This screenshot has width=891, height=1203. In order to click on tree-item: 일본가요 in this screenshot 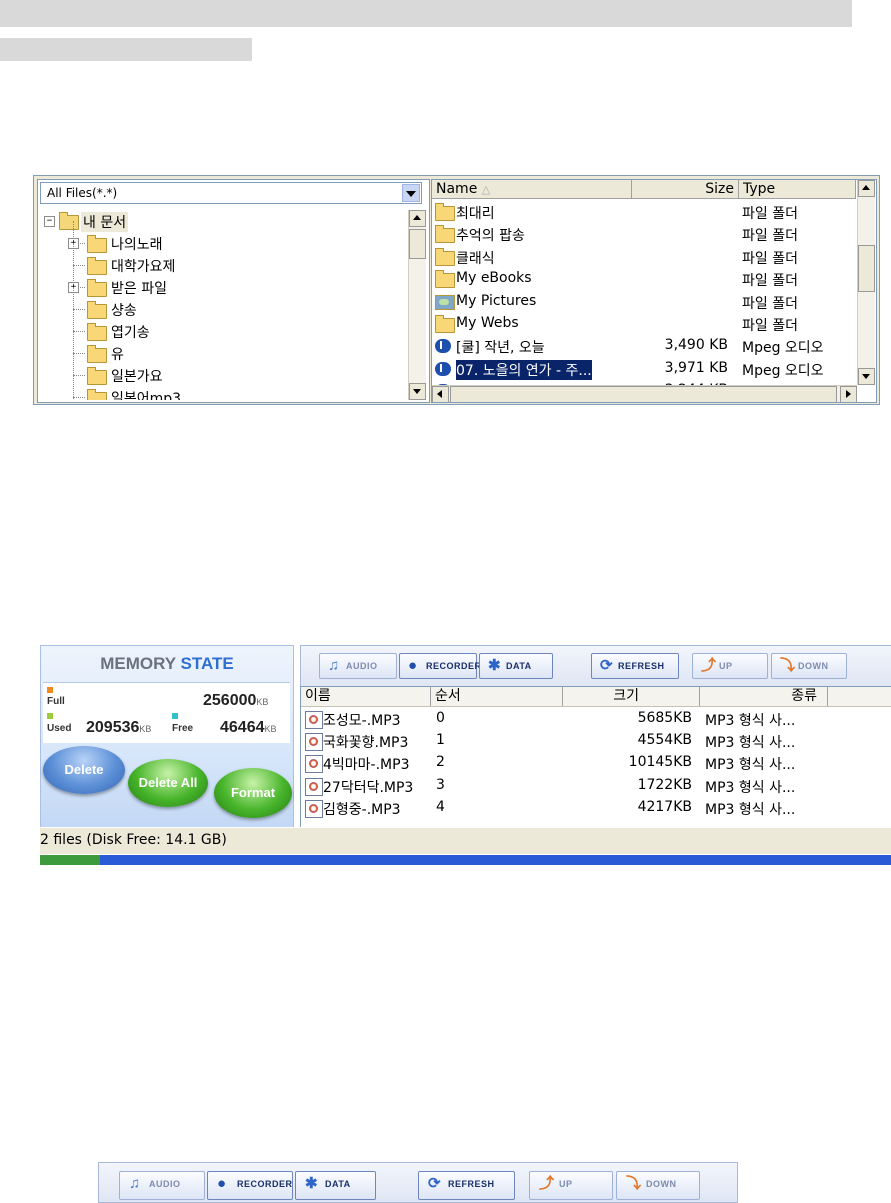, I will do `click(220, 369)`.